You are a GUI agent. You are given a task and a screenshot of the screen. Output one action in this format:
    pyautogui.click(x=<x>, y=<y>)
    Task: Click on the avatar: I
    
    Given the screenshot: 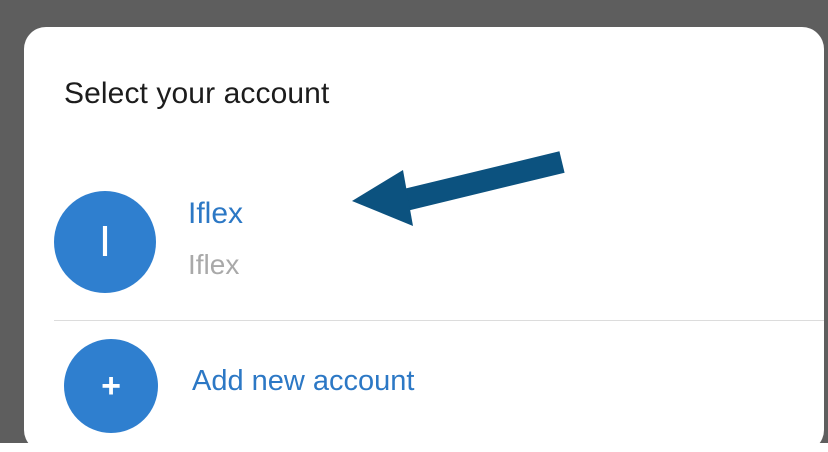 What is the action you would take?
    pyautogui.click(x=105, y=242)
    